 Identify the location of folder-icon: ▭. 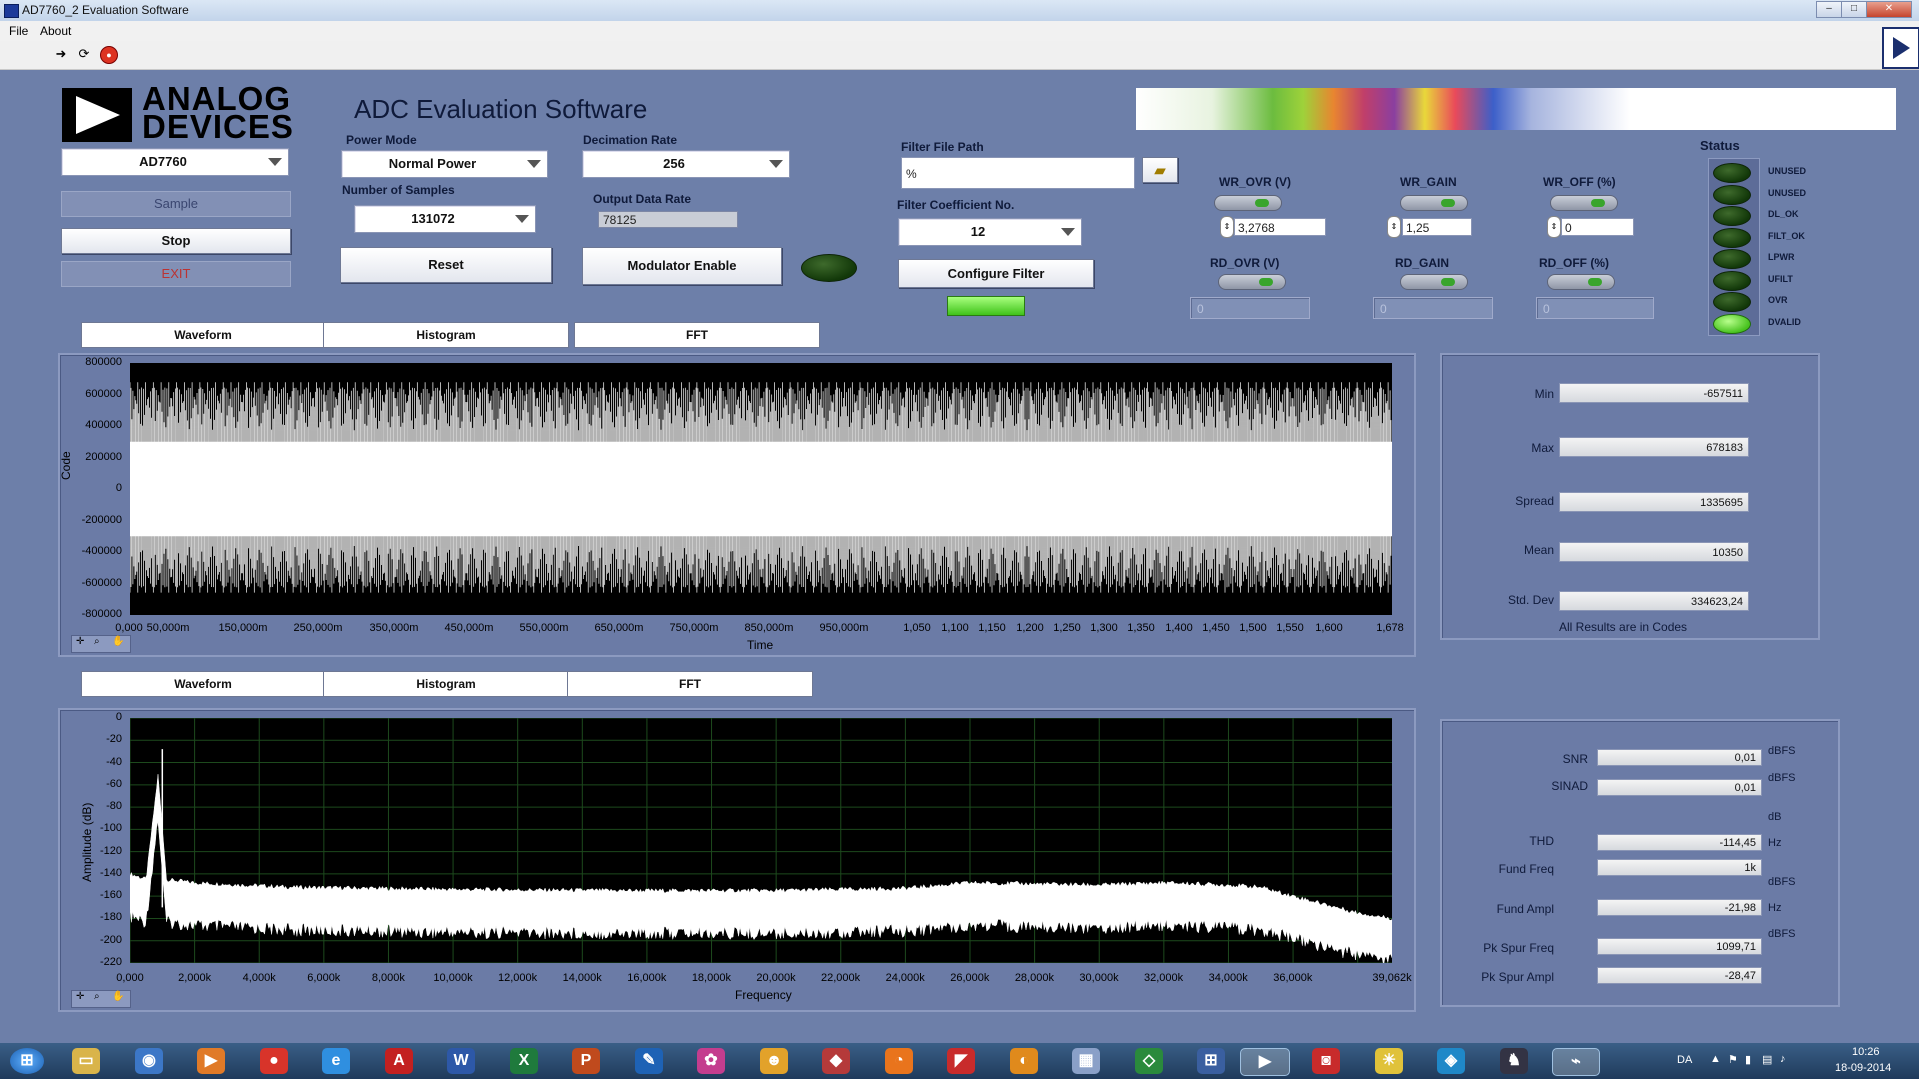
(86, 1061).